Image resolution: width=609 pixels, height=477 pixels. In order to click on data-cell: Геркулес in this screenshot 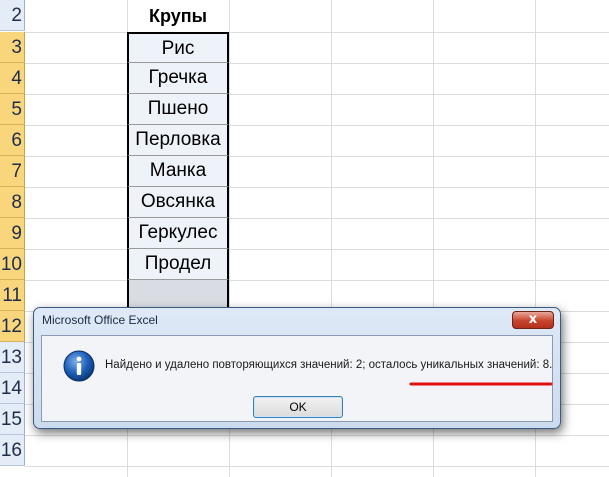, I will do `click(178, 233)`.